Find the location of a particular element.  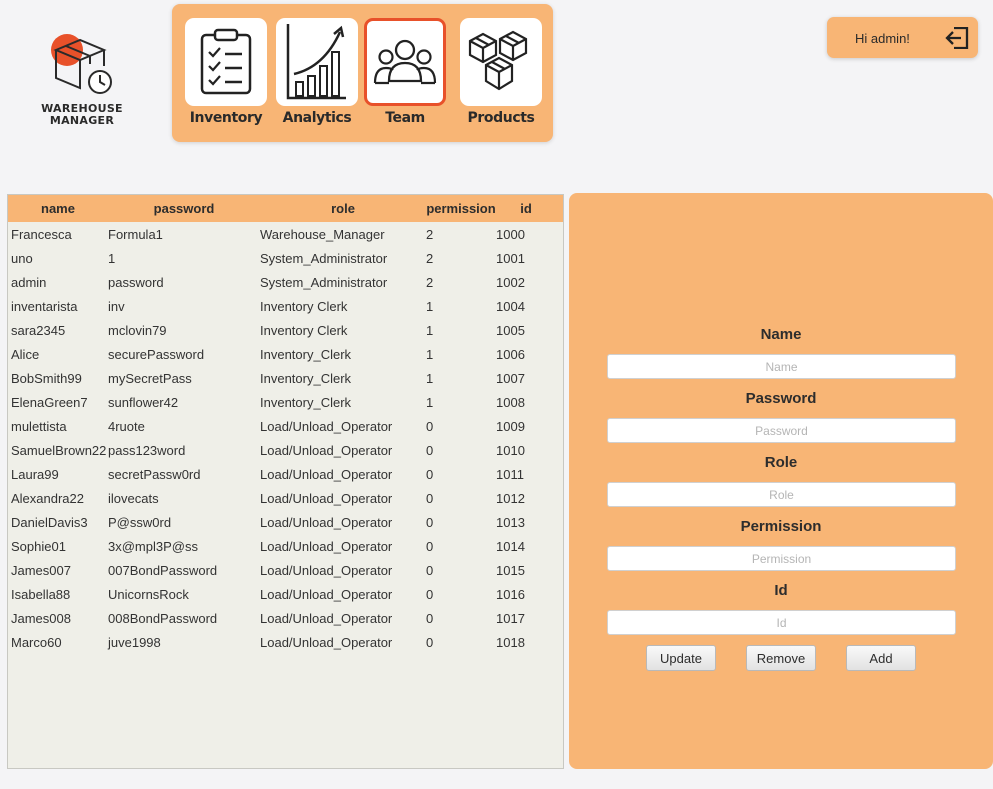

cell-id: 1009 is located at coordinates (510, 426).